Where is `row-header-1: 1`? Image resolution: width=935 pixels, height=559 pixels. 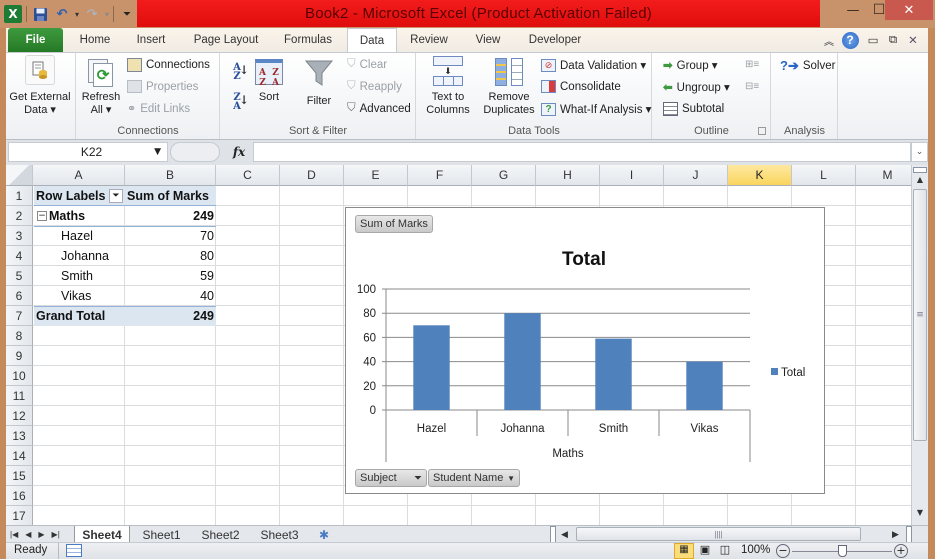 row-header-1: 1 is located at coordinates (19, 196).